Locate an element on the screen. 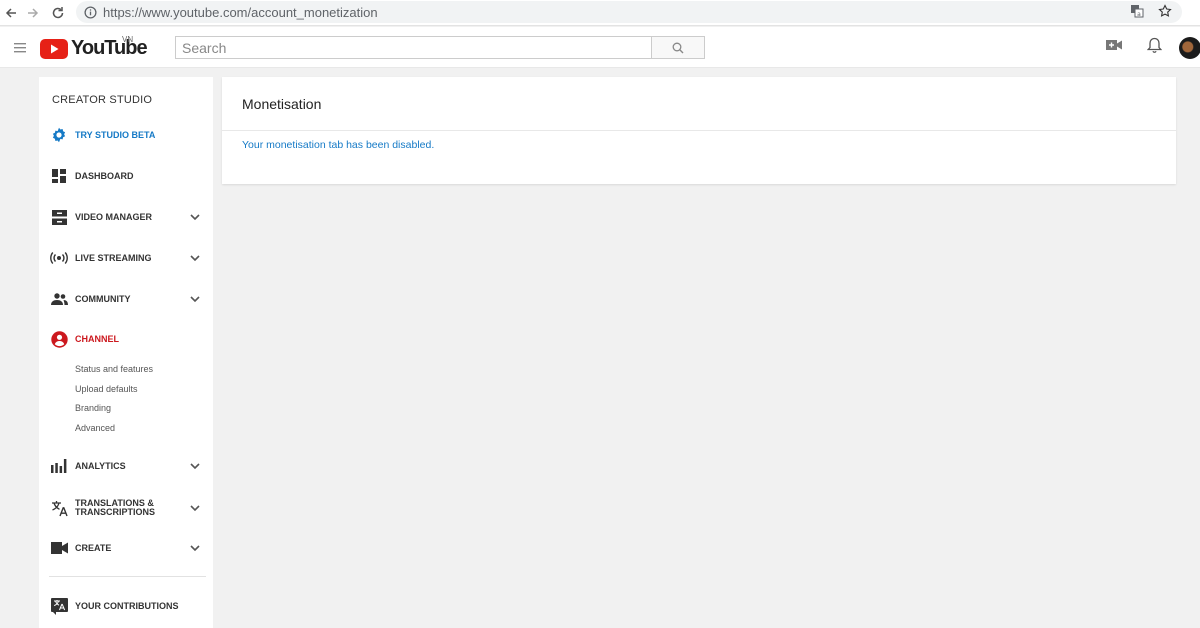 This screenshot has width=1200, height=628. sidebar-item-dashboard: DASHBOARD is located at coordinates (126, 176).